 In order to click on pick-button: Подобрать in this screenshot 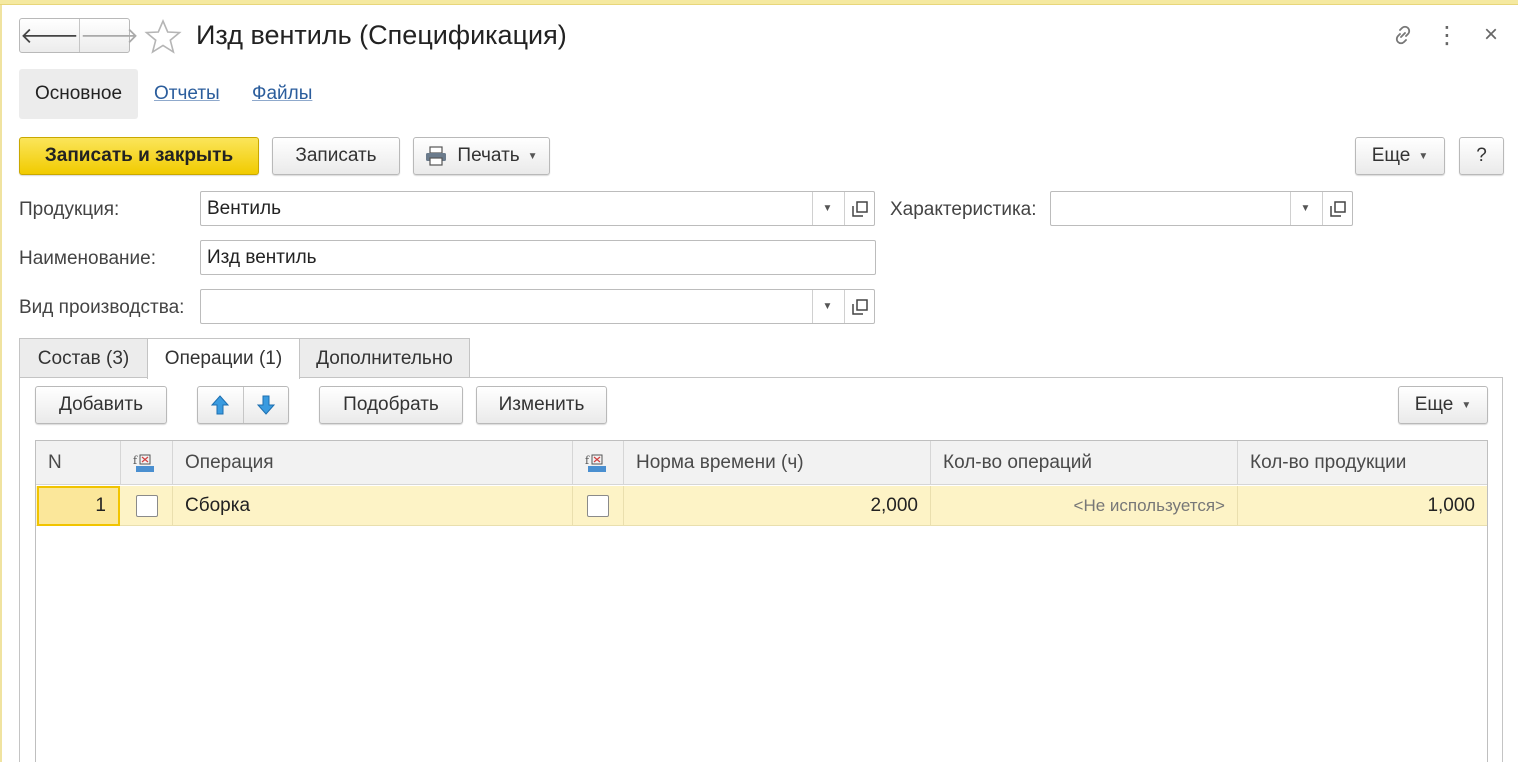, I will do `click(391, 405)`.